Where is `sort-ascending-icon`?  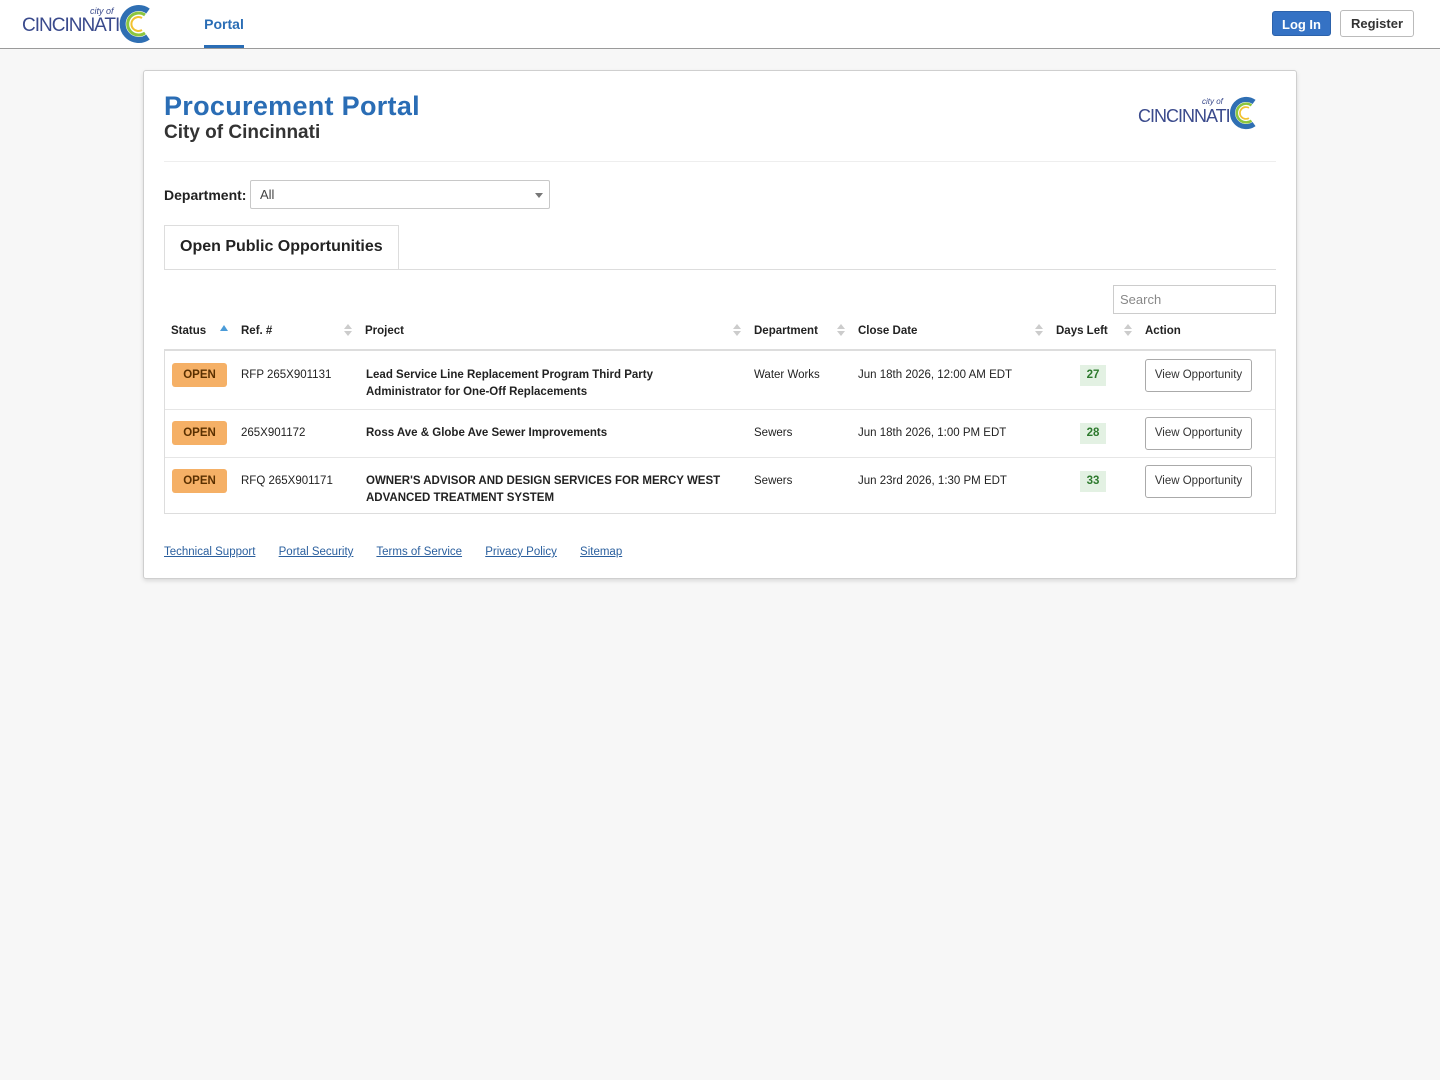 sort-ascending-icon is located at coordinates (224, 328).